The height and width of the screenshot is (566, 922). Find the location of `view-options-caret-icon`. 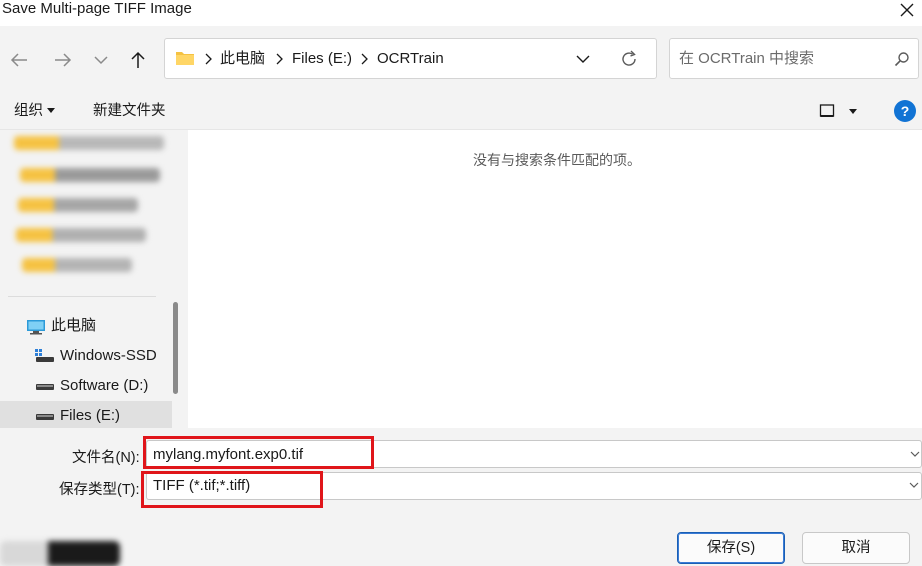

view-options-caret-icon is located at coordinates (853, 111).